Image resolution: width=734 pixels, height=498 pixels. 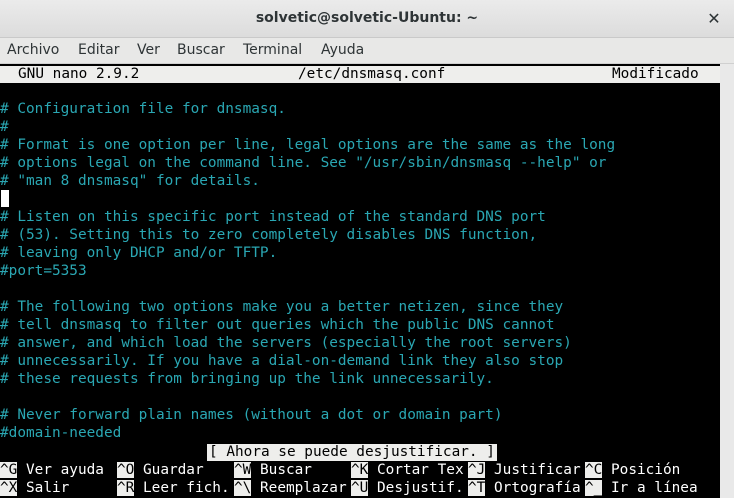 What do you see at coordinates (655, 74) in the screenshot?
I see `nano-modified-state: Modificado` at bounding box center [655, 74].